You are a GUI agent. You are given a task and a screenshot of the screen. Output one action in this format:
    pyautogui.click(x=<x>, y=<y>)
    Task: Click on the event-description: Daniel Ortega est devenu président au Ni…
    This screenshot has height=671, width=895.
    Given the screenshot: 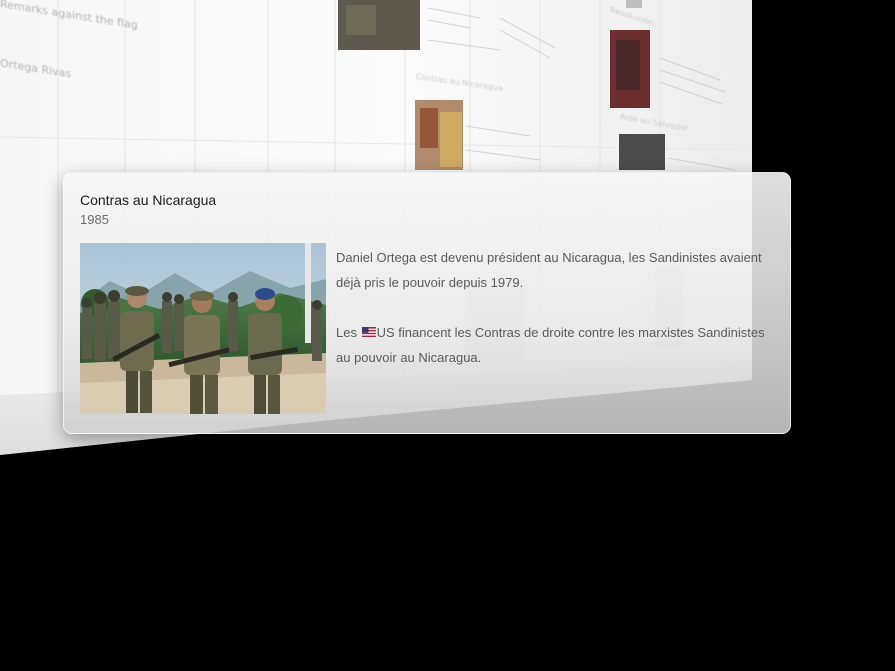 What is the action you would take?
    pyautogui.click(x=556, y=320)
    